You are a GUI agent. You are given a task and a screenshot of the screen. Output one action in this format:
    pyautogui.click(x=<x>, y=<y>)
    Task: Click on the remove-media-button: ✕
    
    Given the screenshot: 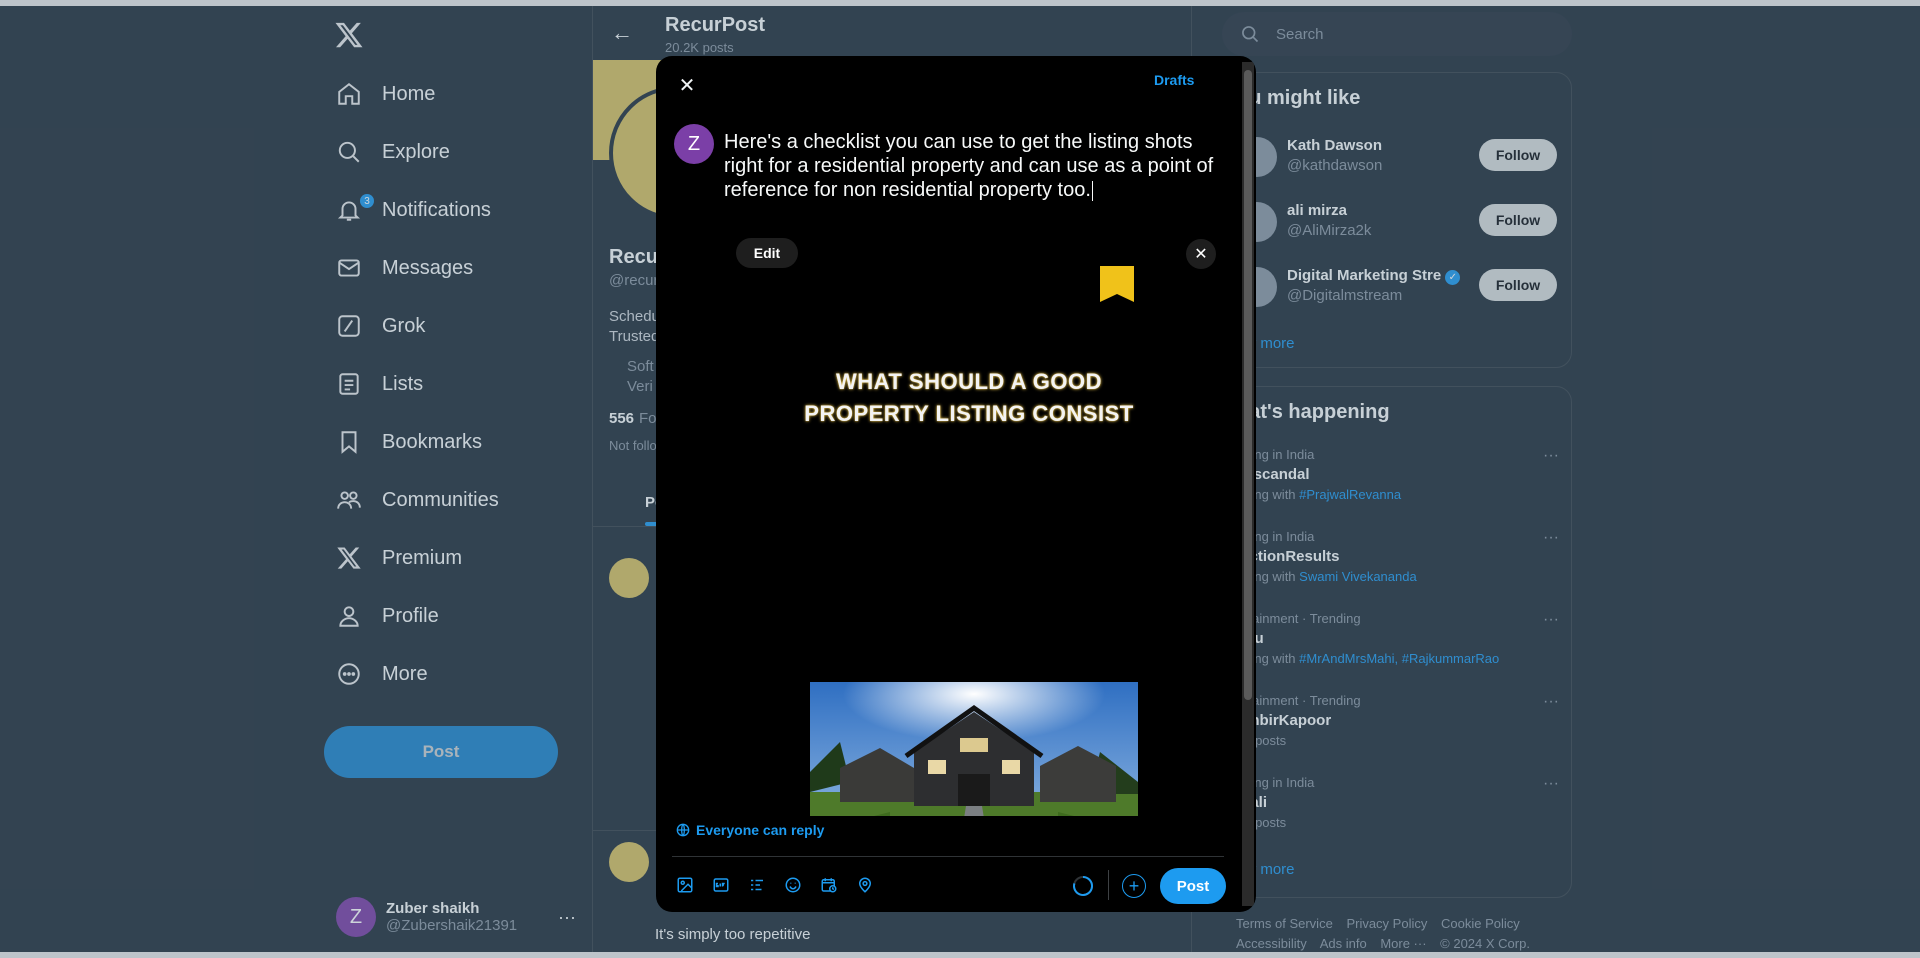 What is the action you would take?
    pyautogui.click(x=1201, y=254)
    